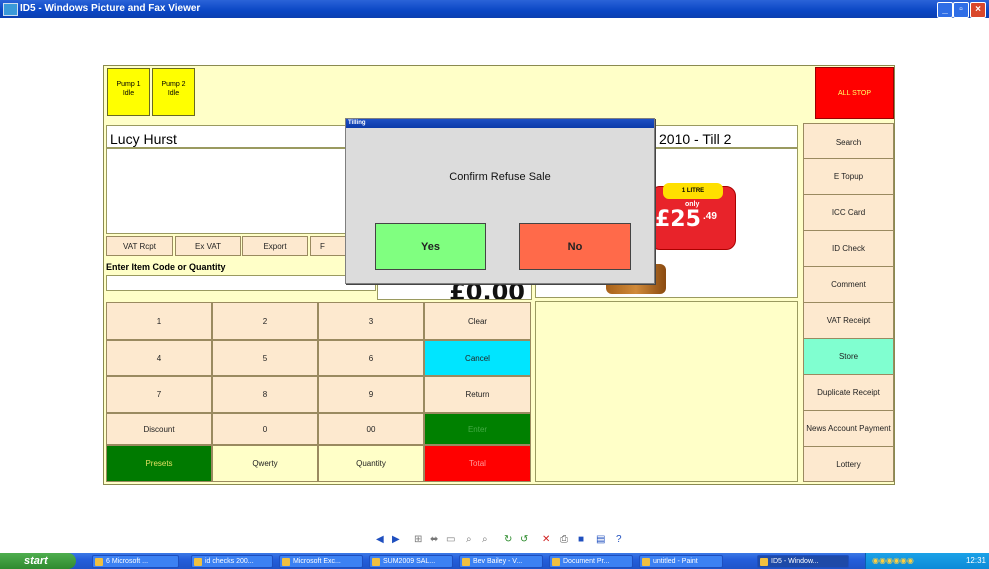  What do you see at coordinates (893, 560) in the screenshot?
I see `tray-icons: ◉◉◉◉◉◉` at bounding box center [893, 560].